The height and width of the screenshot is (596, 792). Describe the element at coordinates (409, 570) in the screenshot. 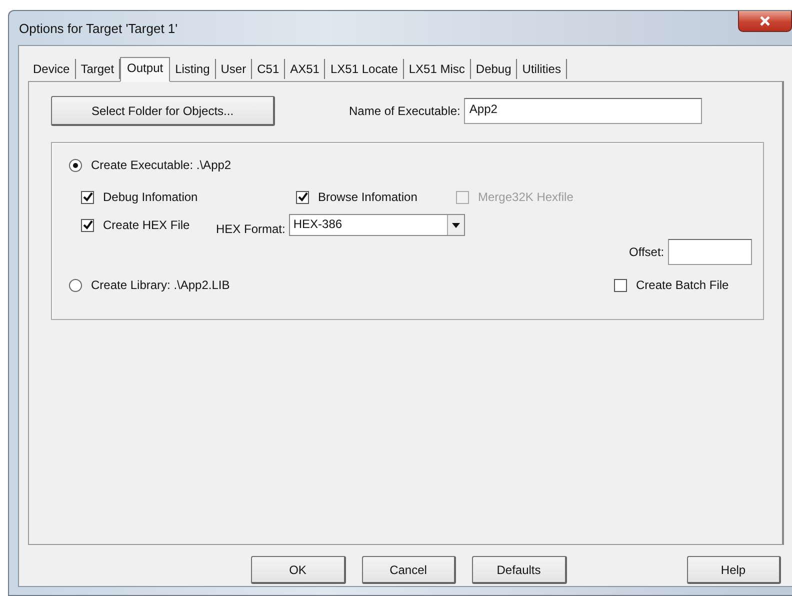

I see `dialog-button: Cancel` at that location.